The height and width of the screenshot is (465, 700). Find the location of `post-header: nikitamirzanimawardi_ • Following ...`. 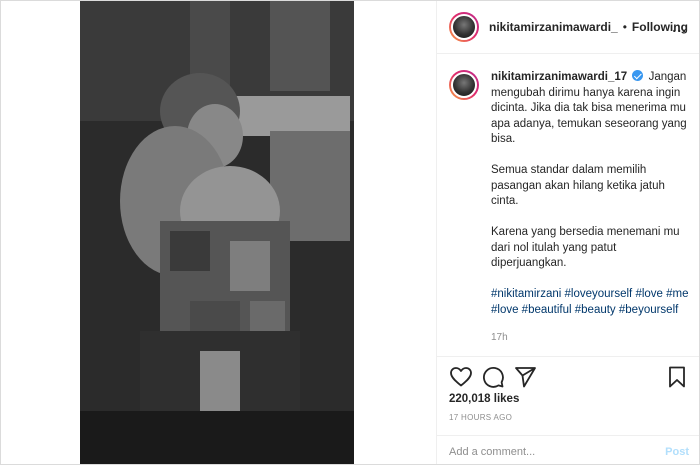

post-header: nikitamirzanimawardi_ • Following ... is located at coordinates (568, 27).